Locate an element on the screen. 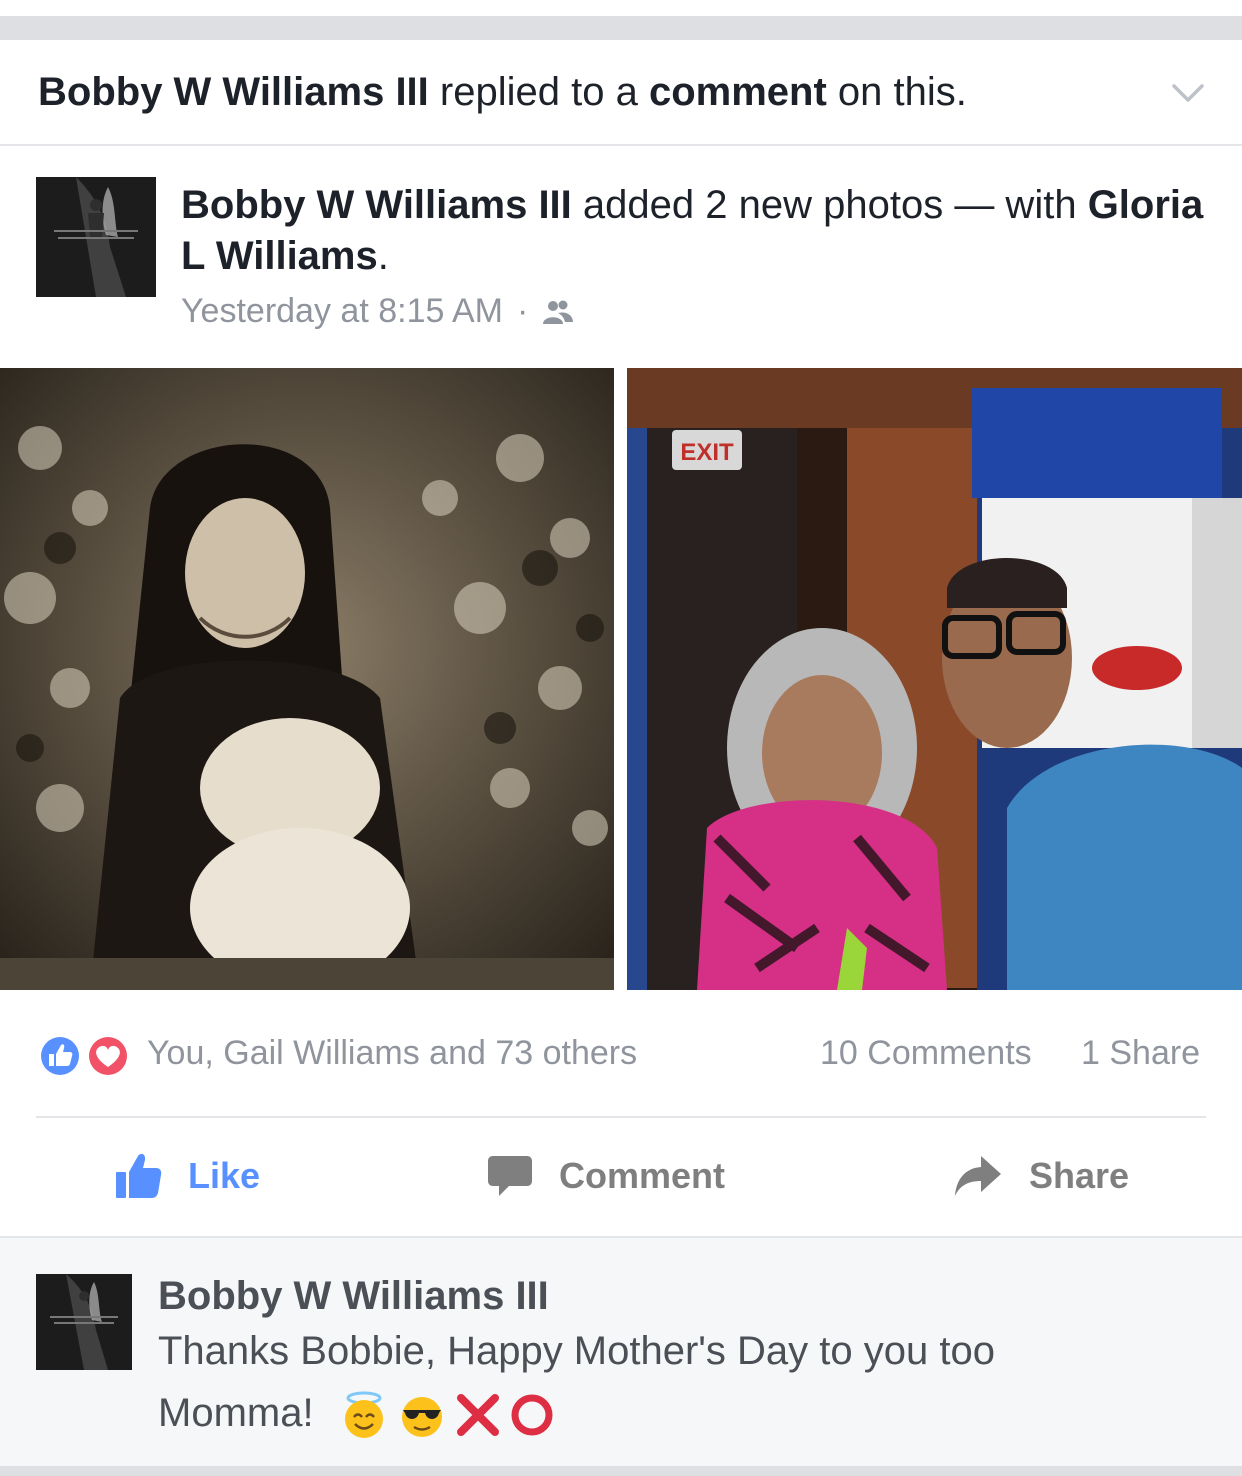 The height and width of the screenshot is (1476, 1242). reaction-icons is located at coordinates (86, 1056).